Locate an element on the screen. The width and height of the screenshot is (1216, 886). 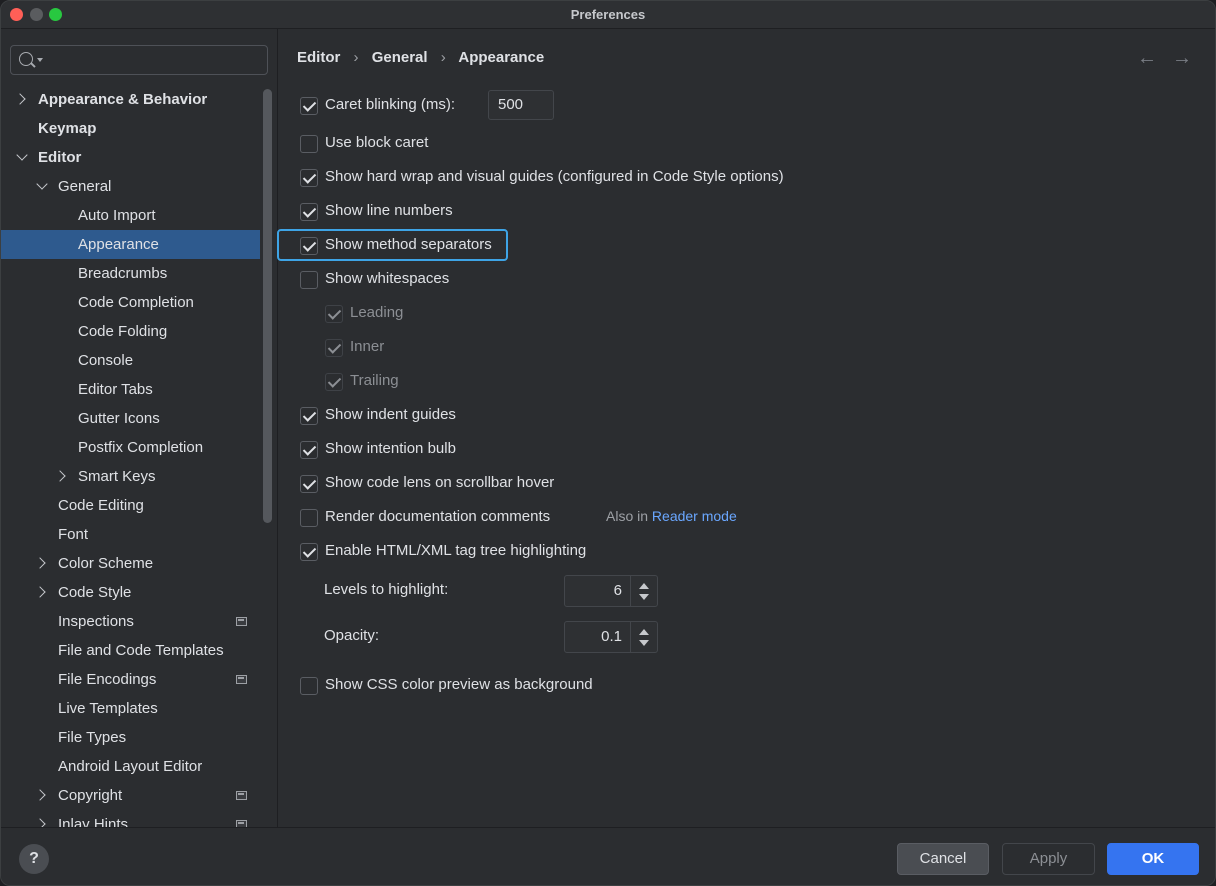
enable-html-xml-tag-tree-highlighting-label: Enable HTML/XML tag tree highlighting is located at coordinates (456, 550).